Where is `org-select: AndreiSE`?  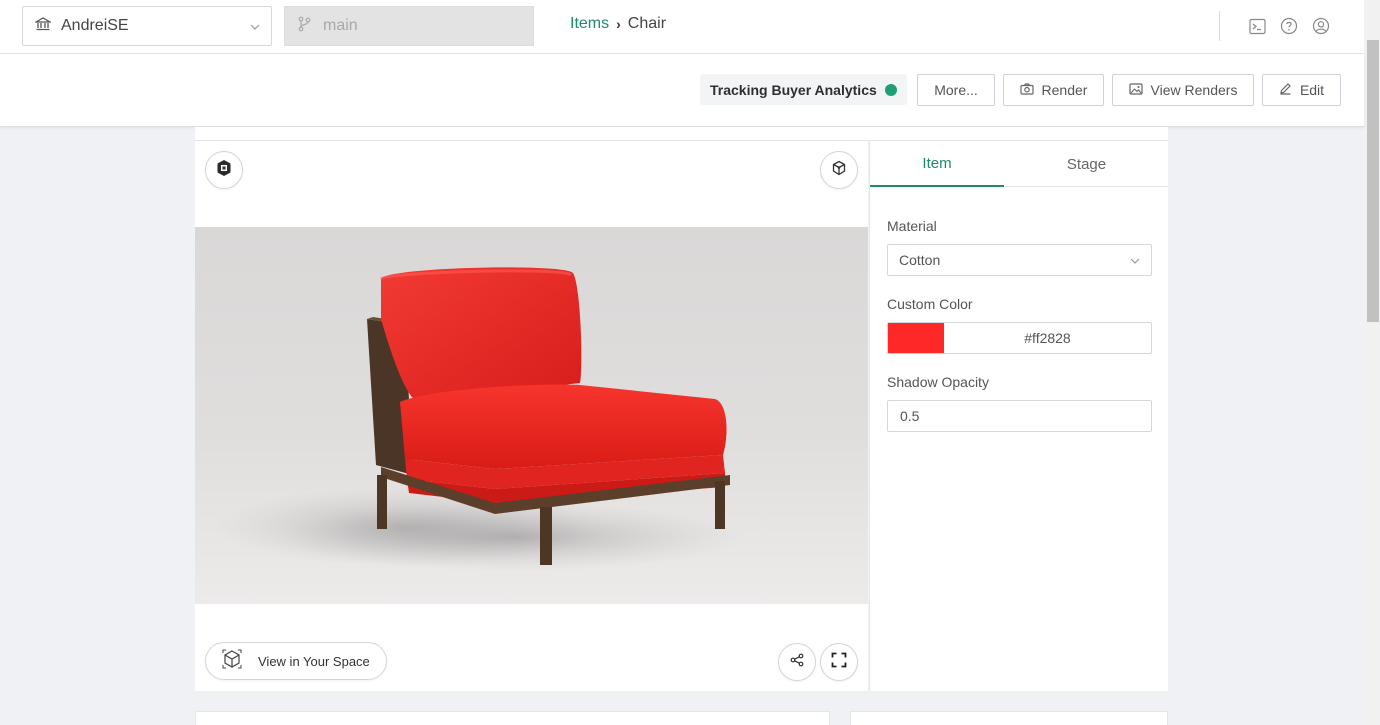 org-select: AndreiSE is located at coordinates (147, 26).